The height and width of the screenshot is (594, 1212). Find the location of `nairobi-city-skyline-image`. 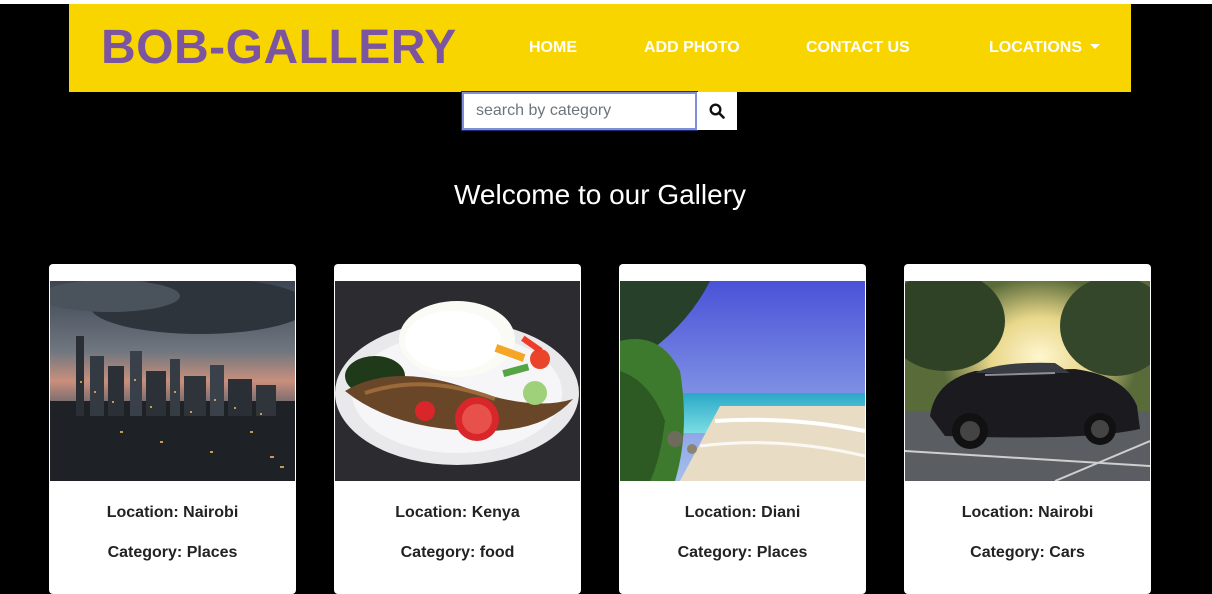

nairobi-city-skyline-image is located at coordinates (172, 381).